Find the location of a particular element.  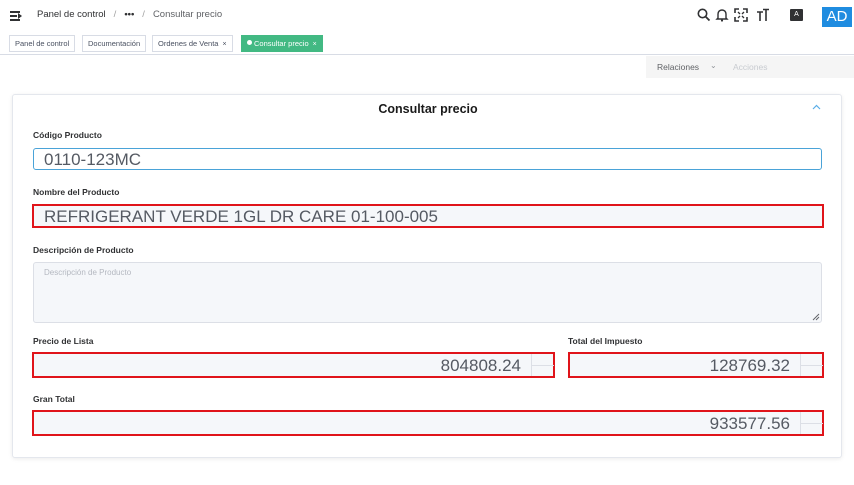

tab-label: Documentación is located at coordinates (114, 43).